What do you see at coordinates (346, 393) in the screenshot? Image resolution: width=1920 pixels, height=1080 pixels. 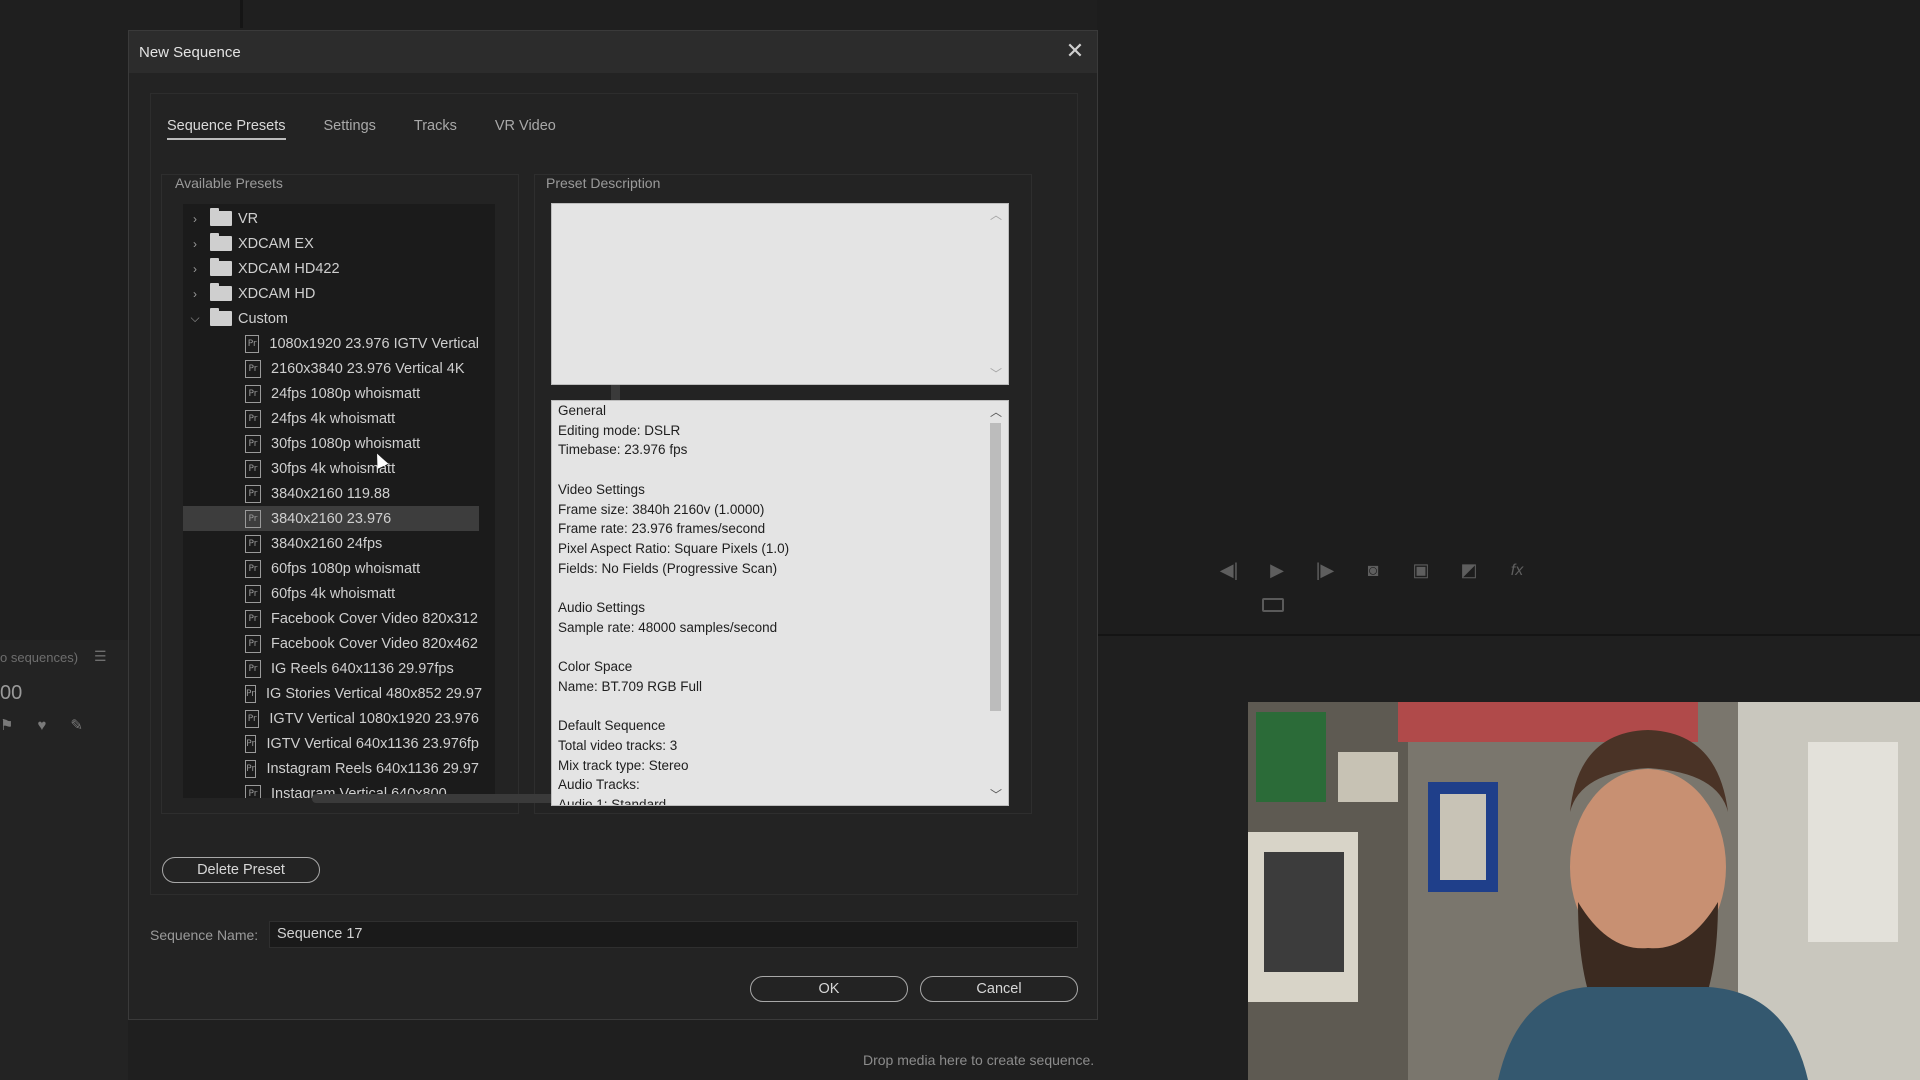 I see `preset-label: 24fps 1080p whoismatt` at bounding box center [346, 393].